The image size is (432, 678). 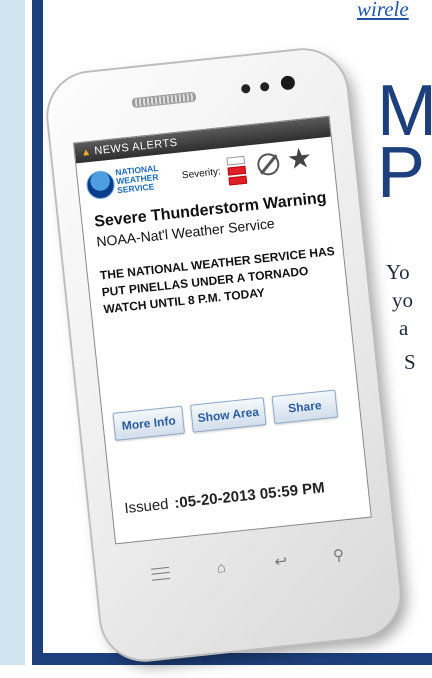 What do you see at coordinates (410, 362) in the screenshot?
I see `body-text-line4: S` at bounding box center [410, 362].